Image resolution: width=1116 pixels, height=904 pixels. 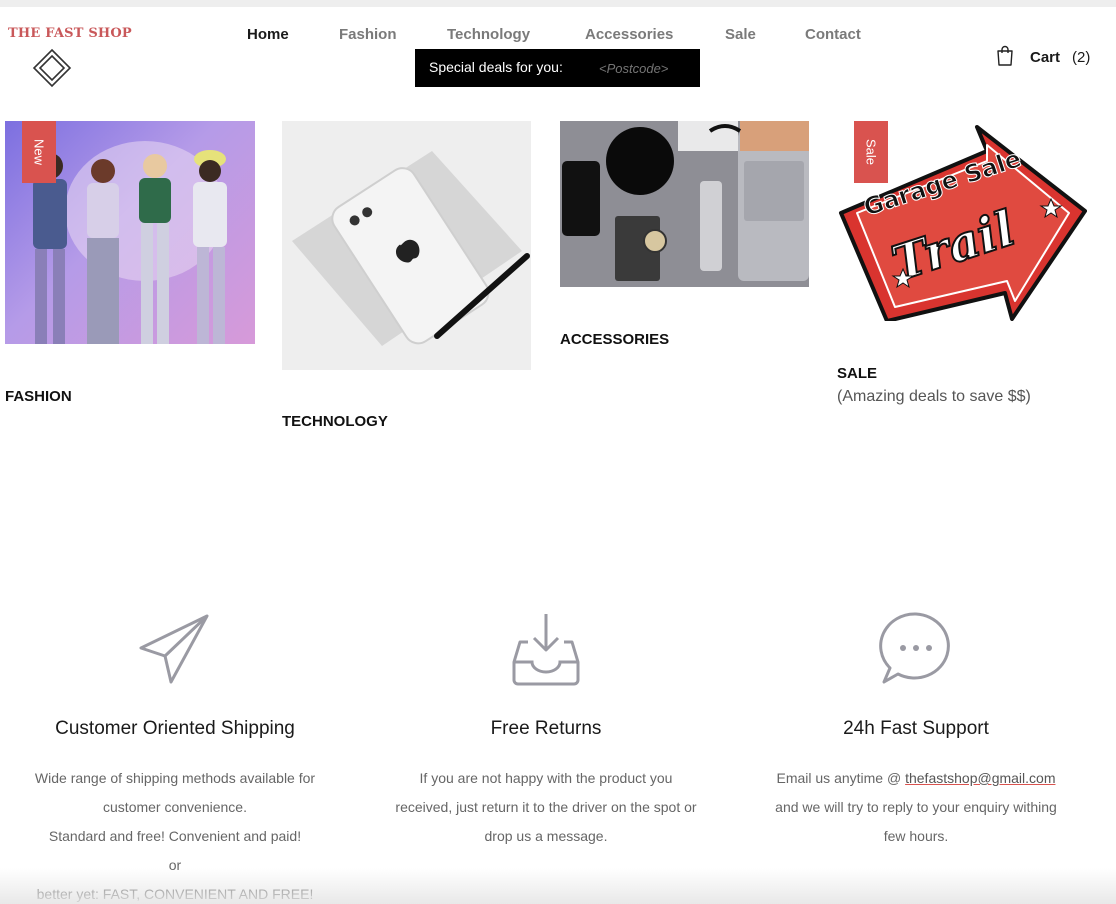 I want to click on category-title-sale: SALE, so click(x=857, y=373).